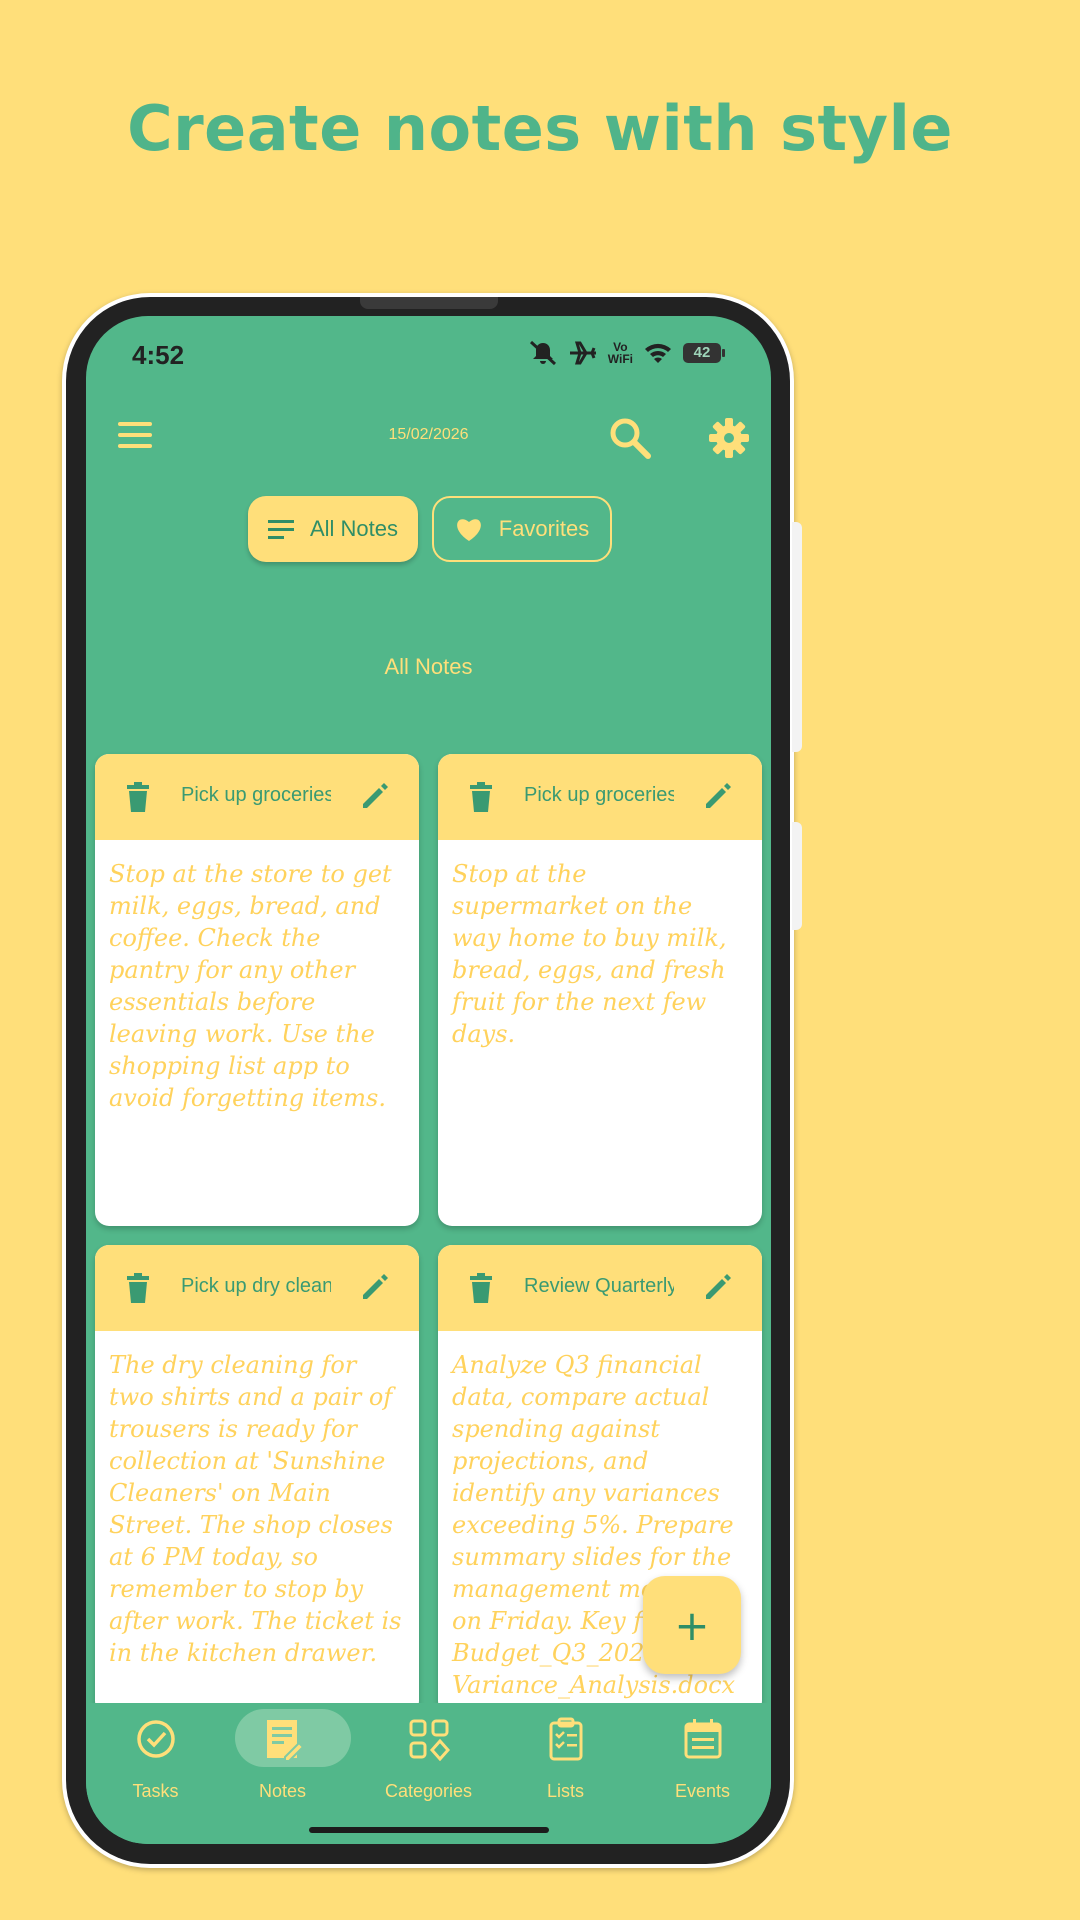 The width and height of the screenshot is (1080, 1920). Describe the element at coordinates (428, 1791) in the screenshot. I see `nav-label: Categories` at that location.